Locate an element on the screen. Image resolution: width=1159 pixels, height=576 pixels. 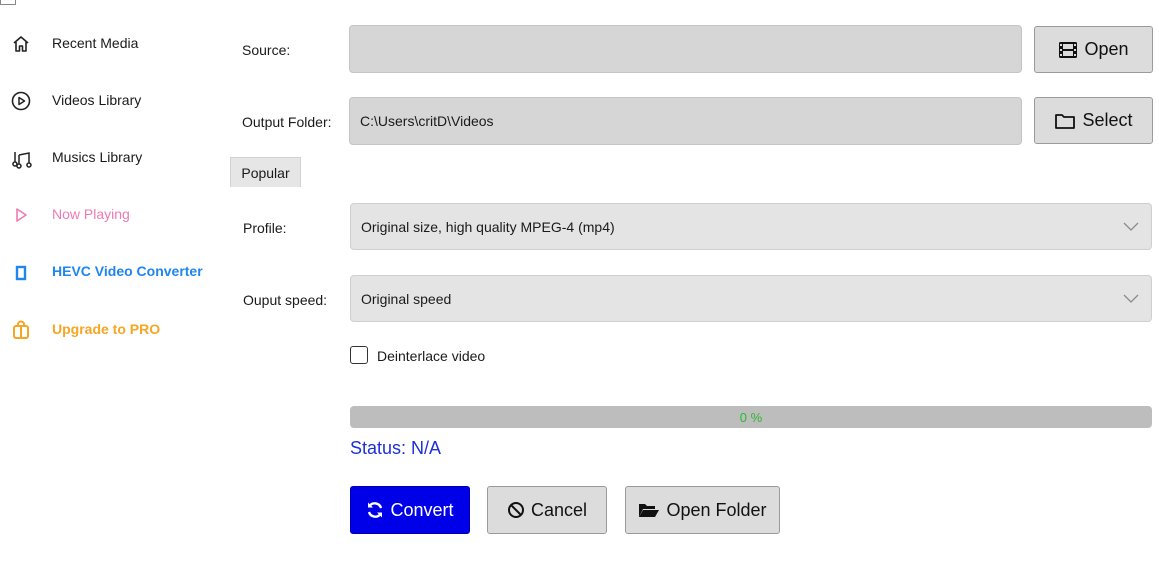
tab-popular: Popular is located at coordinates (265, 172).